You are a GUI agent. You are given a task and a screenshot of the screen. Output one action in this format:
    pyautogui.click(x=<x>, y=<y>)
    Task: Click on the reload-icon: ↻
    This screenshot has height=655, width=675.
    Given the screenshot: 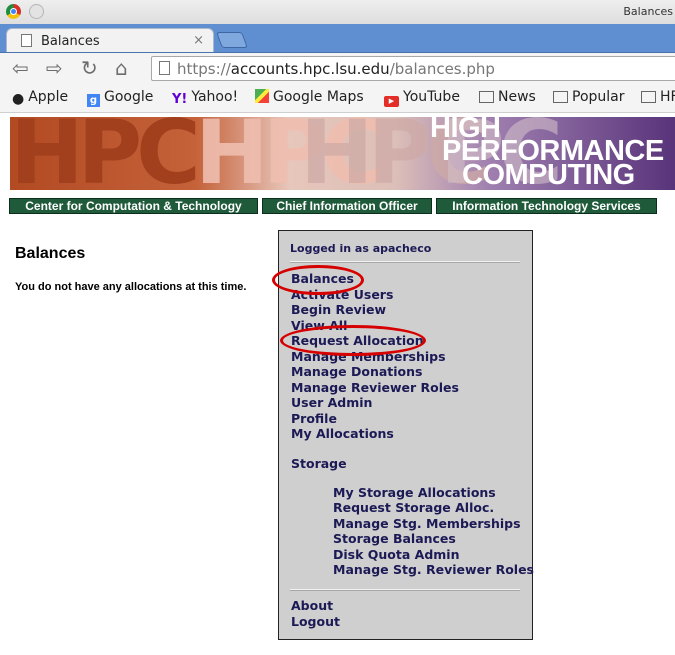 What is the action you would take?
    pyautogui.click(x=89, y=68)
    